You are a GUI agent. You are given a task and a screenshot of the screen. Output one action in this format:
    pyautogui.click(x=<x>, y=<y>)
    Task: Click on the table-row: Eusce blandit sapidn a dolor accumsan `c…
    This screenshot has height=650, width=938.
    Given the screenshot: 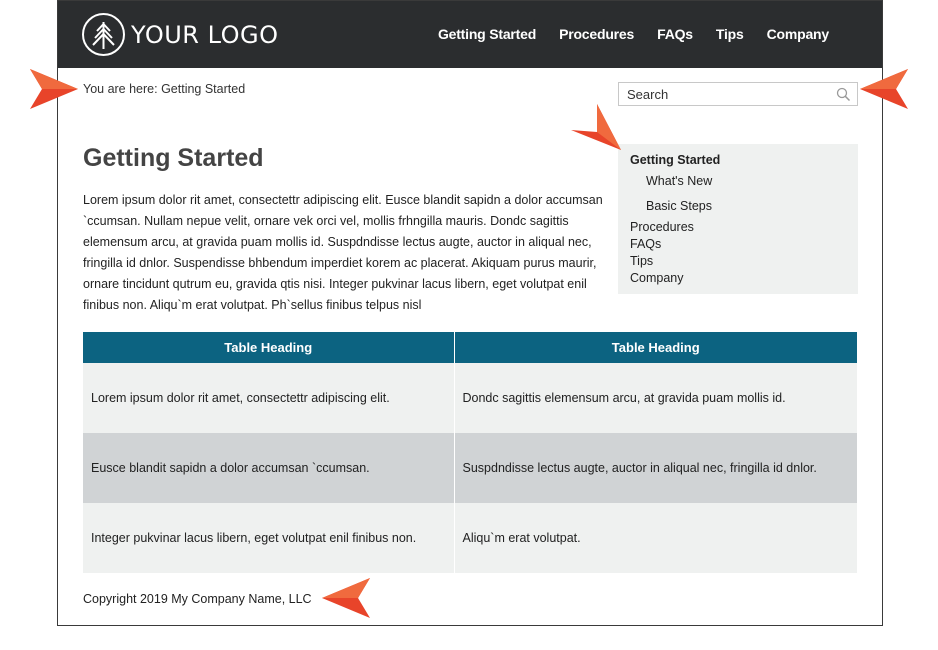 What is the action you would take?
    pyautogui.click(x=470, y=468)
    